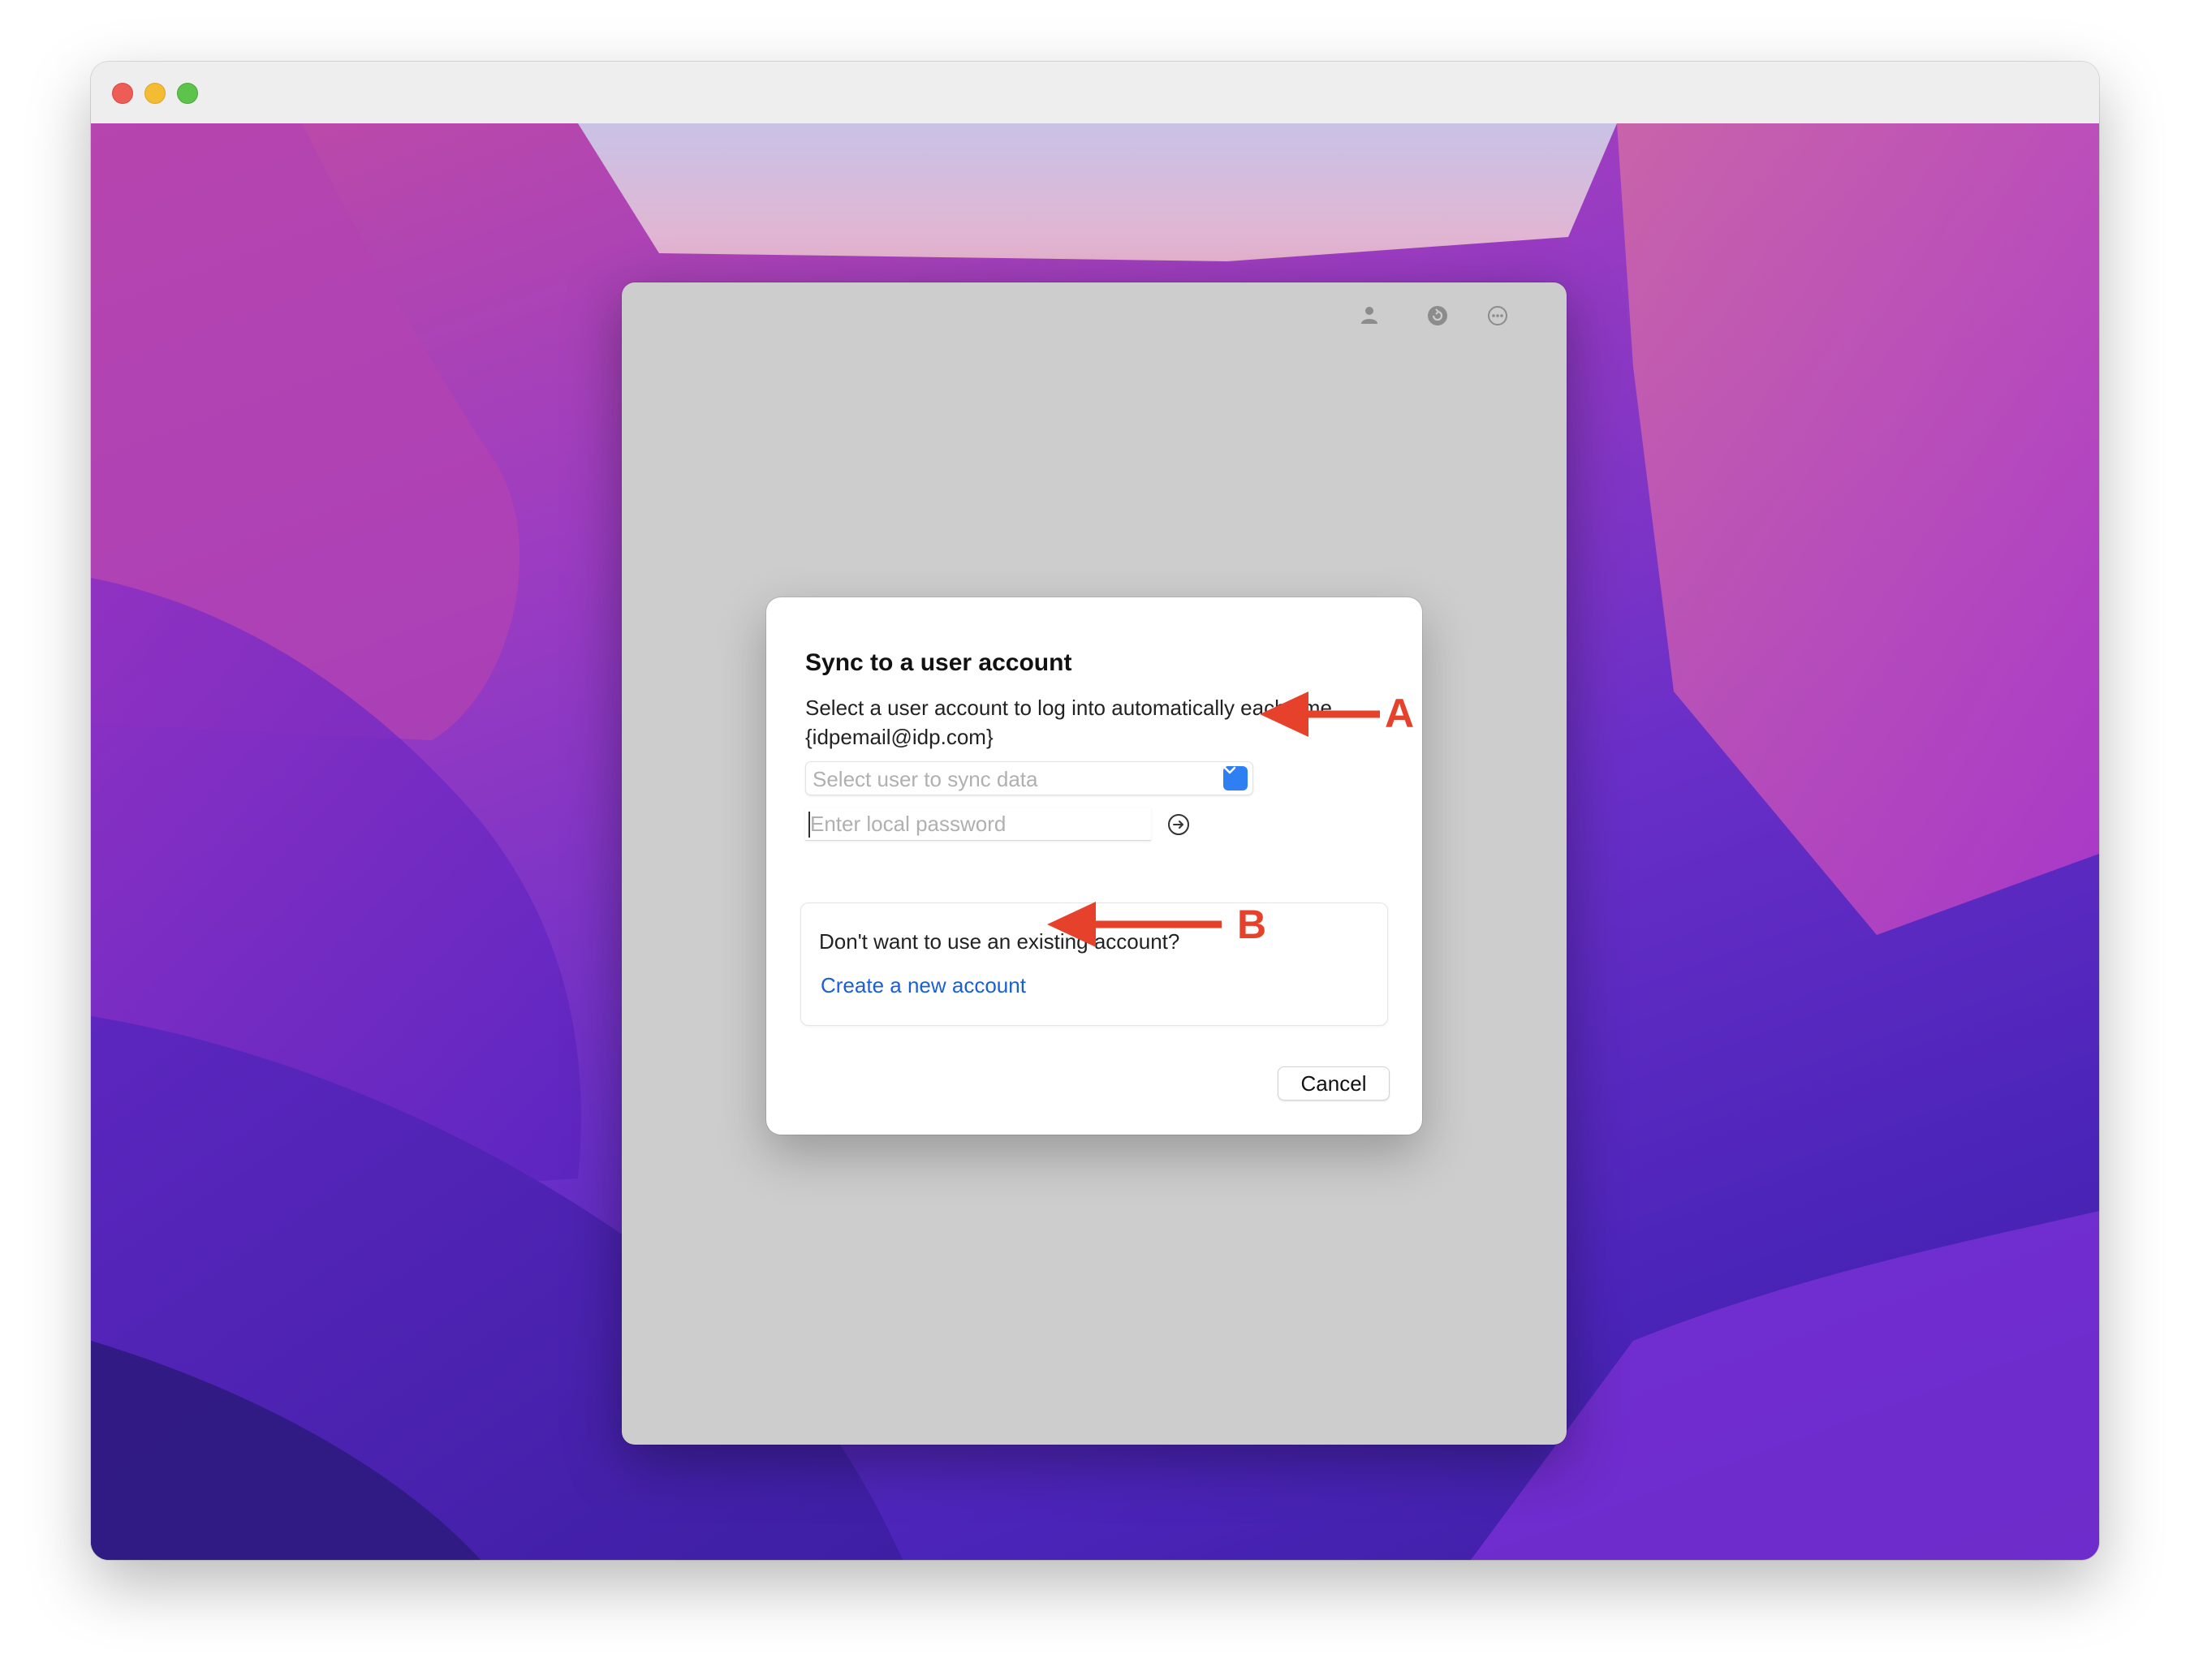  What do you see at coordinates (1400, 714) in the screenshot?
I see `annotation-label-a: A` at bounding box center [1400, 714].